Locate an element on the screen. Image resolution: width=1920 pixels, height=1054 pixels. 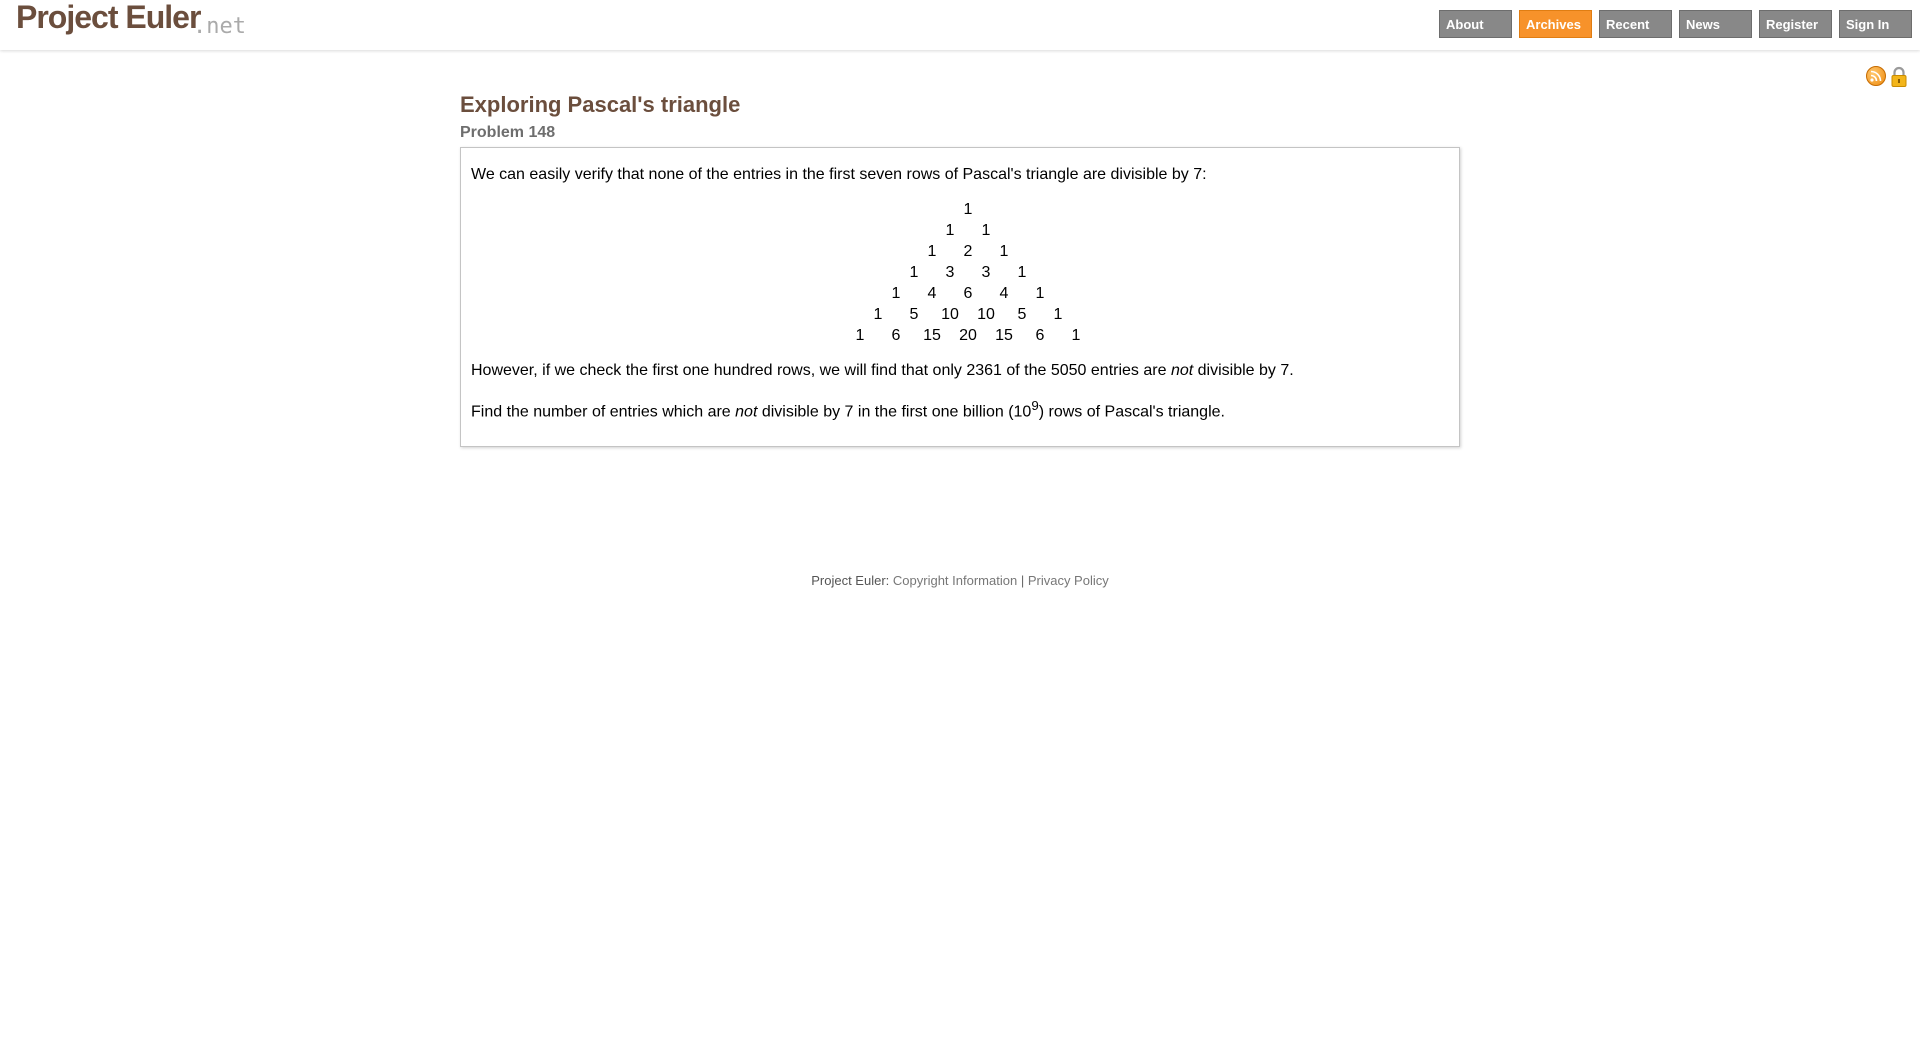
triangle-entry: 20 is located at coordinates (968, 335).